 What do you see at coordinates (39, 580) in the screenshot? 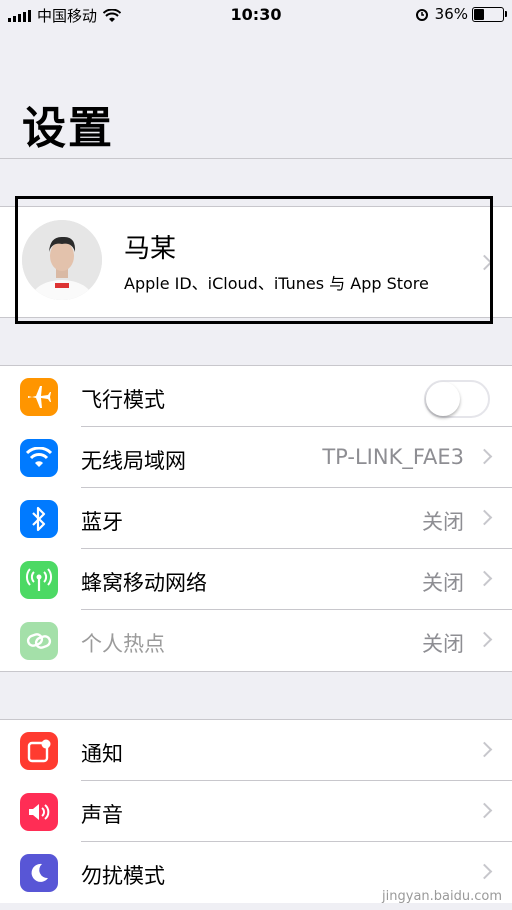
I see `cellular-icon` at bounding box center [39, 580].